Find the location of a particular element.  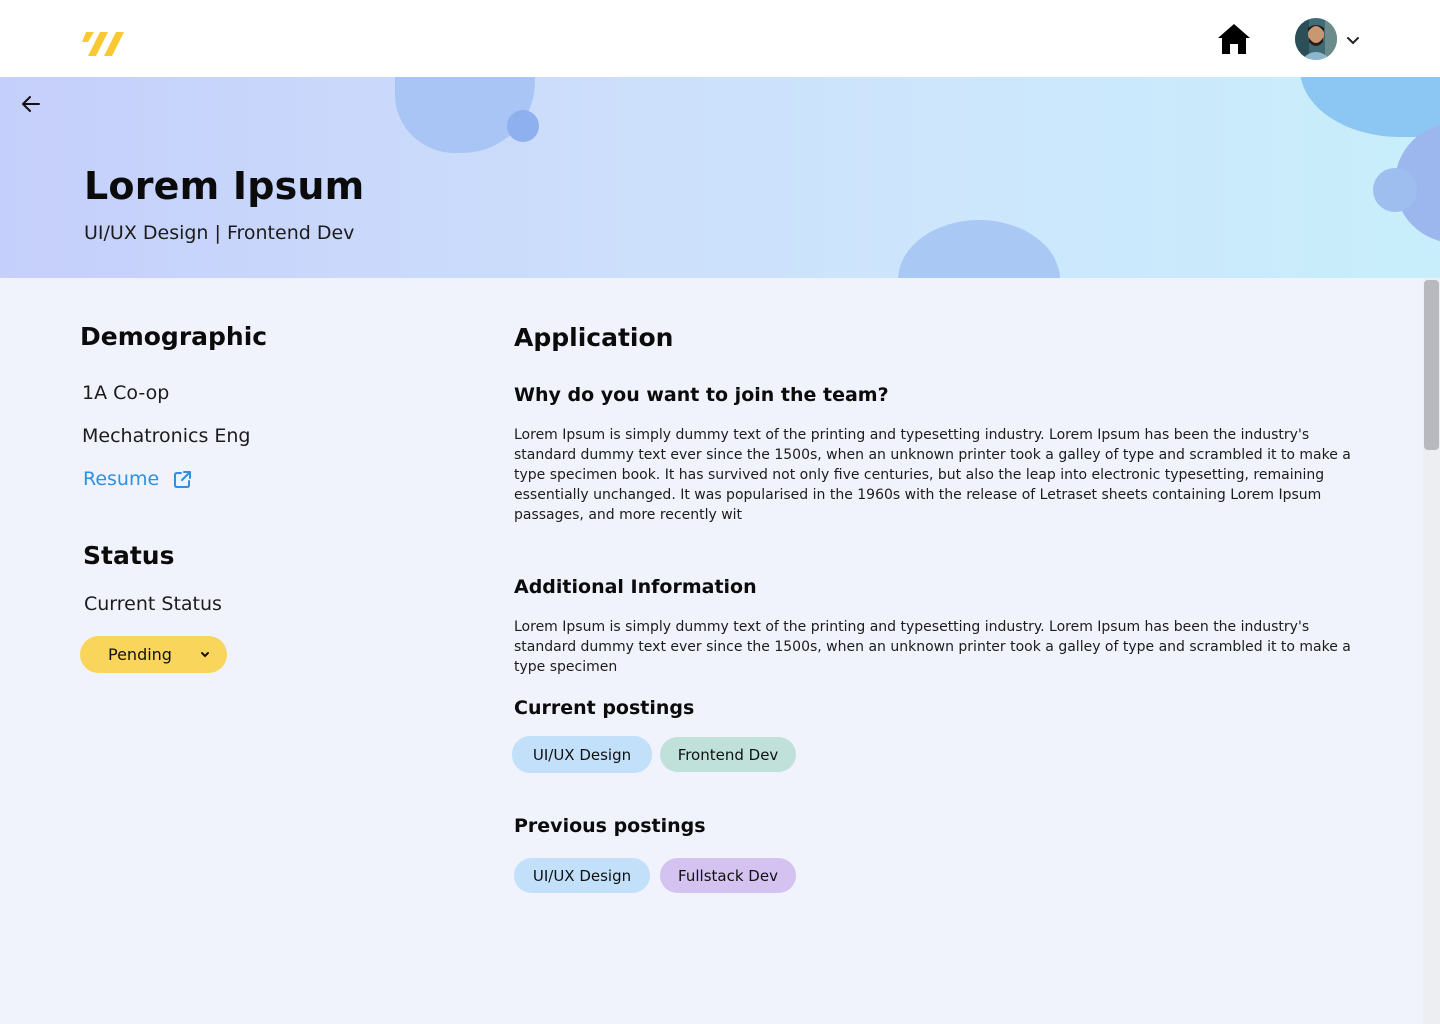

current-postings-heading: Current postings is located at coordinates (604, 708).